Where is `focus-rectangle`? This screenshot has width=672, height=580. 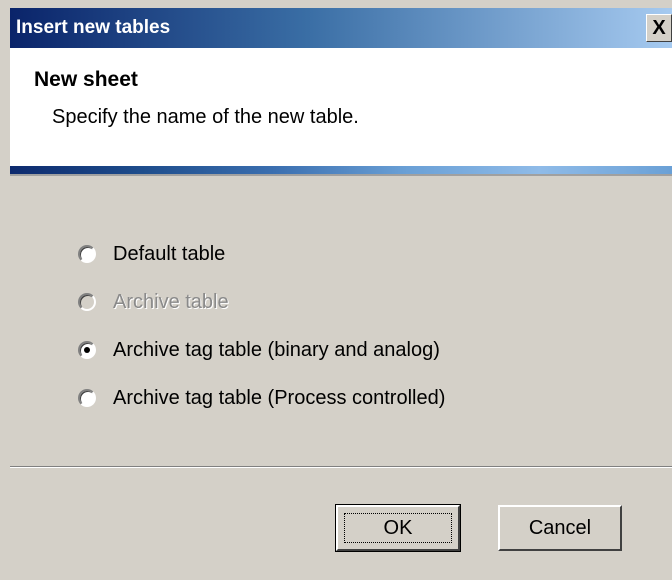
focus-rectangle is located at coordinates (398, 528).